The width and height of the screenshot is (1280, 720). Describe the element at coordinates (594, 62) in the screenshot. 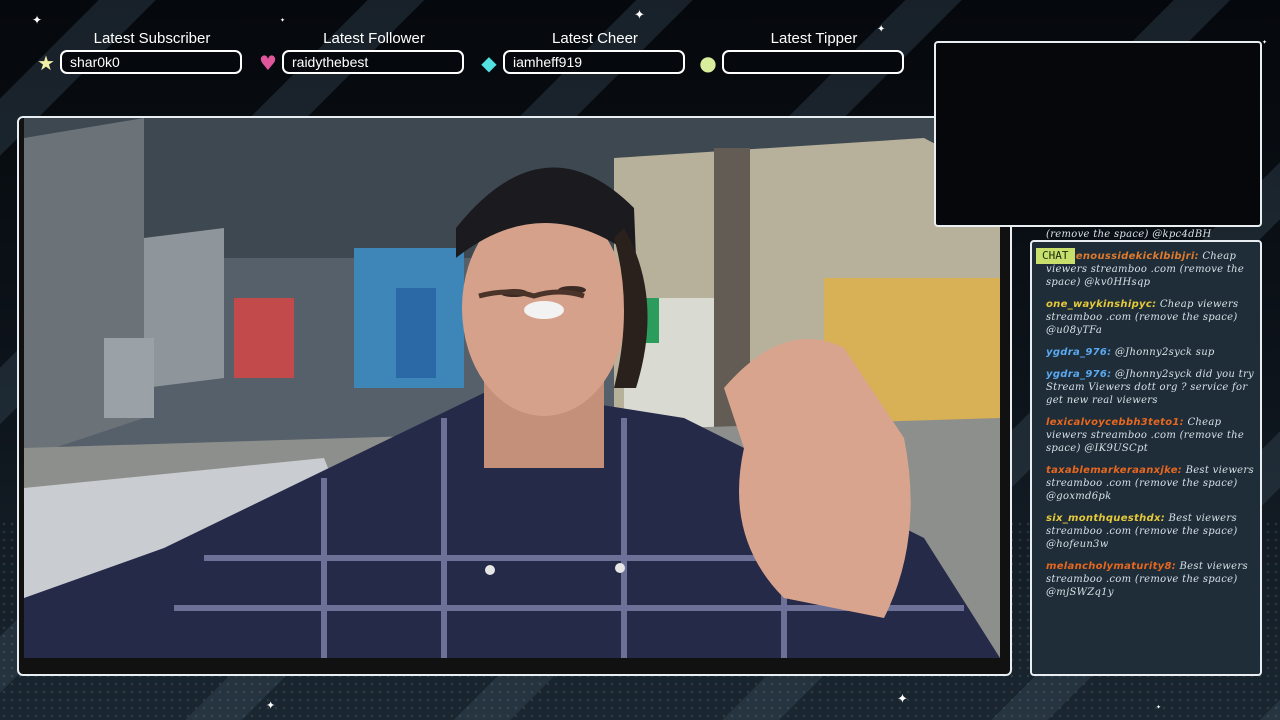

I see `latest-cheer-value: iamheff919` at that location.